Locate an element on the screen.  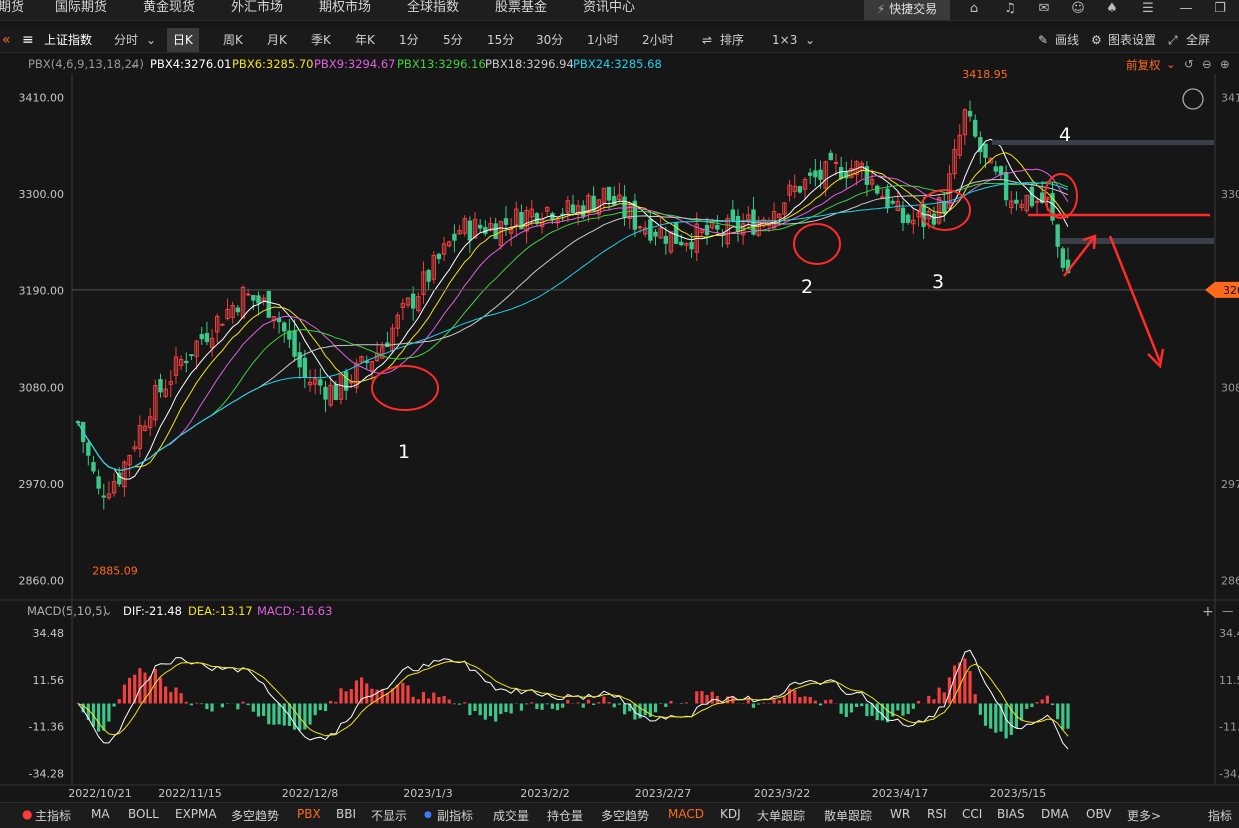
sort-button: 排序 is located at coordinates (732, 40).